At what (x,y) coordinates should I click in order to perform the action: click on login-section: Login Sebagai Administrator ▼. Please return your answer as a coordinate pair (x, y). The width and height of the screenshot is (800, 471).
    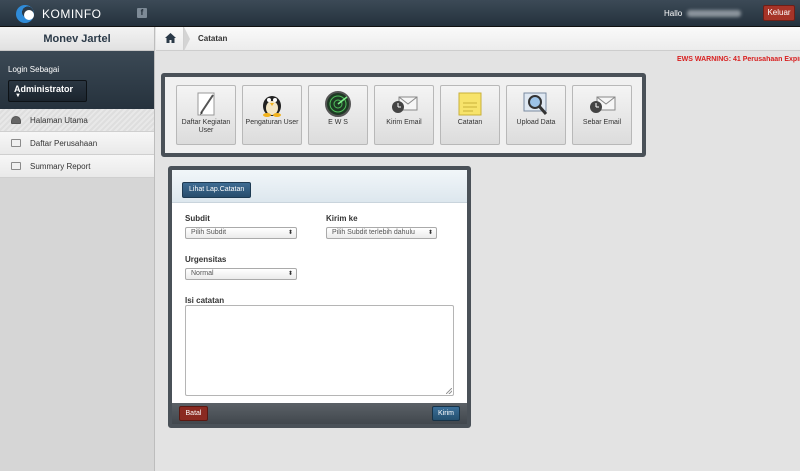
    Looking at the image, I should click on (77, 80).